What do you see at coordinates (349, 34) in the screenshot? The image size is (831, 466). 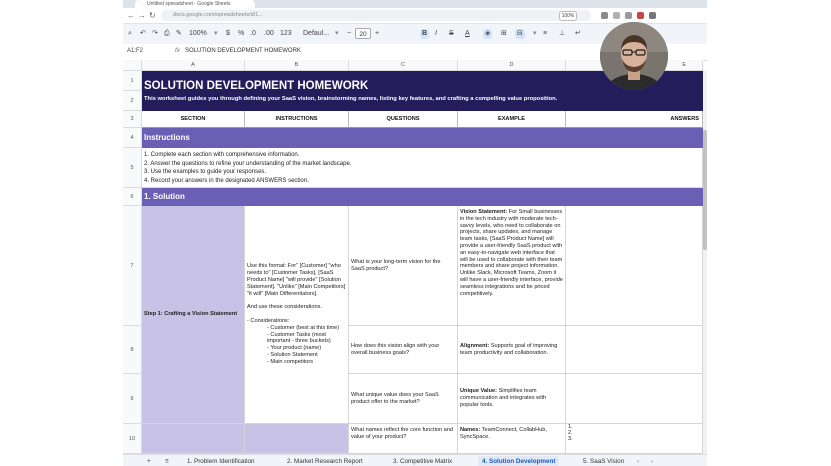 I see `font-size-decrease-button: −` at bounding box center [349, 34].